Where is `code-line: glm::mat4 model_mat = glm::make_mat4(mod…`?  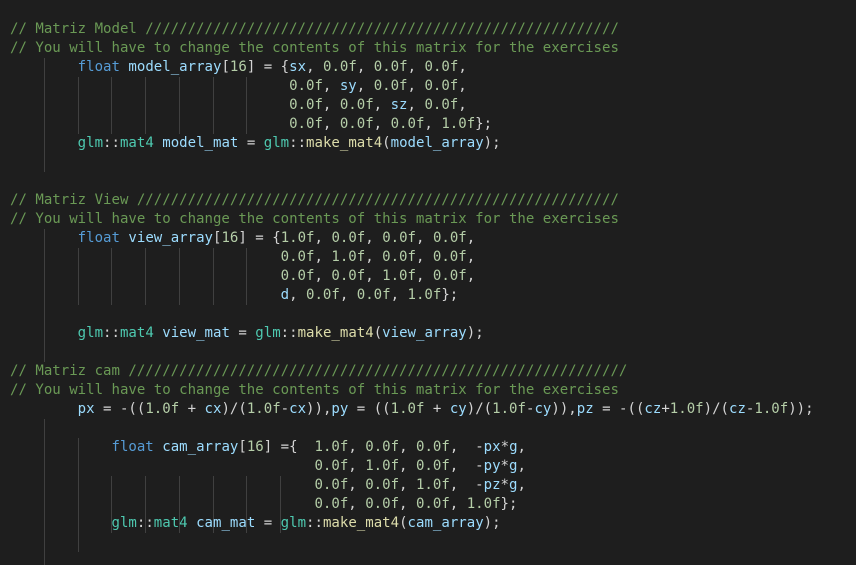 code-line: glm::mat4 model_mat = glm::make_mat4(mod… is located at coordinates (255, 143).